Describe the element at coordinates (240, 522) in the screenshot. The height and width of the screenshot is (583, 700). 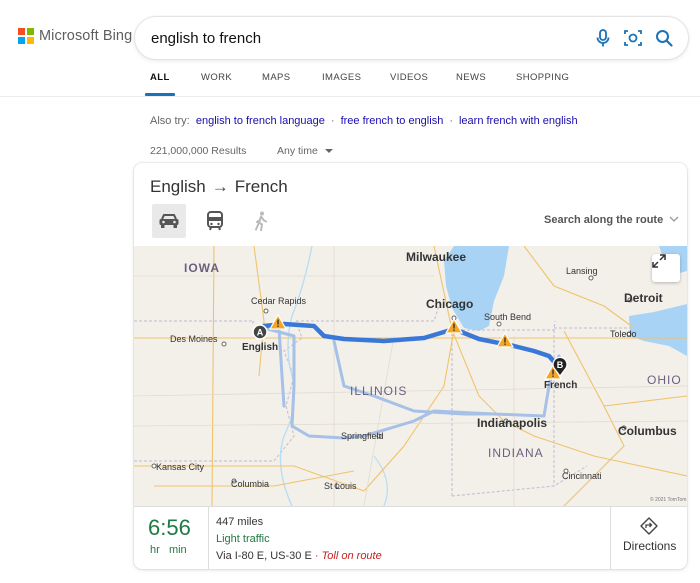
I see `route-distance: 447 miles` at that location.